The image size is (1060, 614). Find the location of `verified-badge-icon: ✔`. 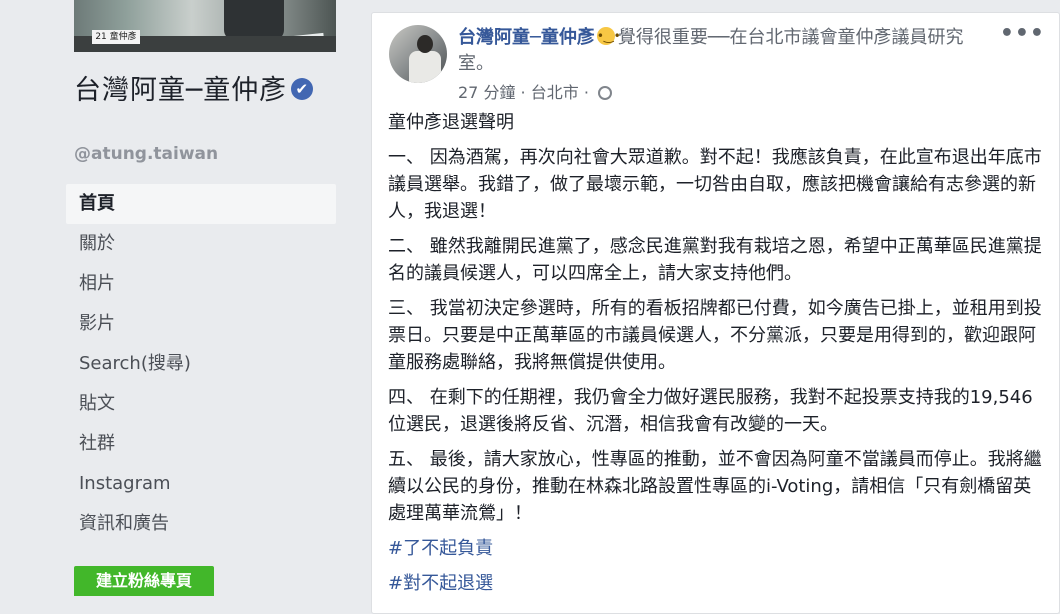

verified-badge-icon: ✔ is located at coordinates (302, 88).